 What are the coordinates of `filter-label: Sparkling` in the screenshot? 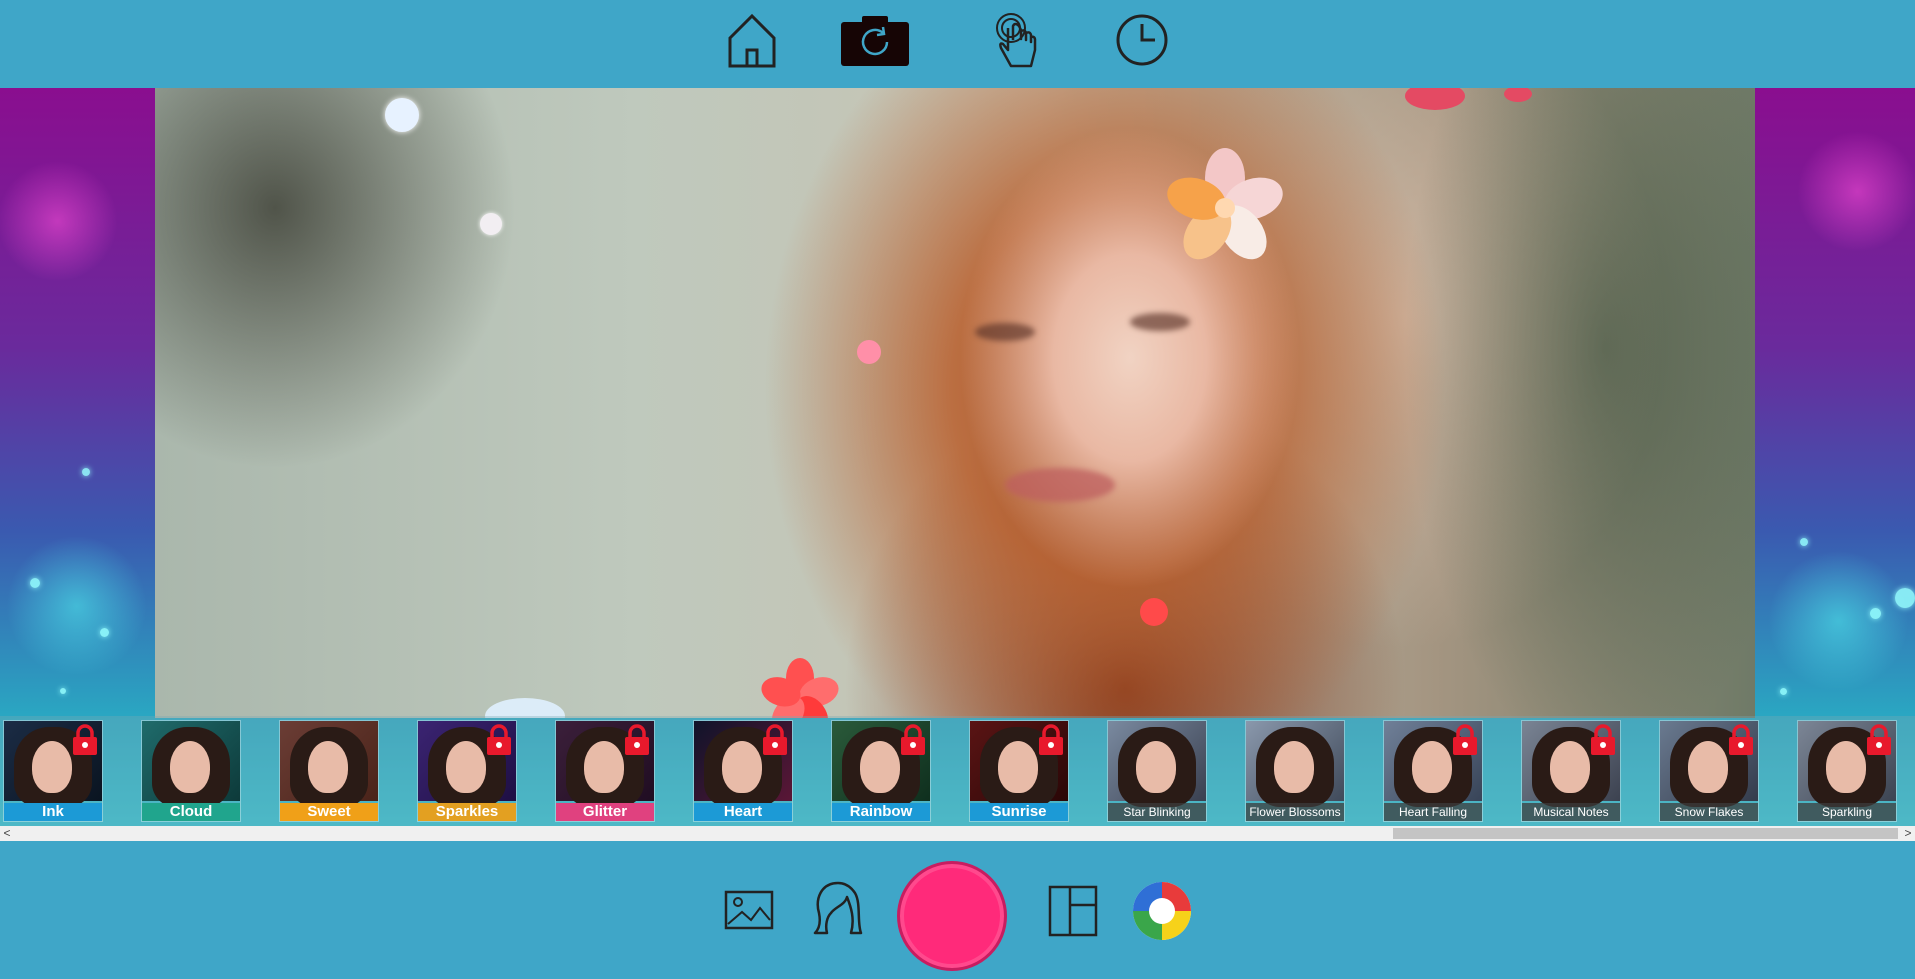 It's located at (1847, 812).